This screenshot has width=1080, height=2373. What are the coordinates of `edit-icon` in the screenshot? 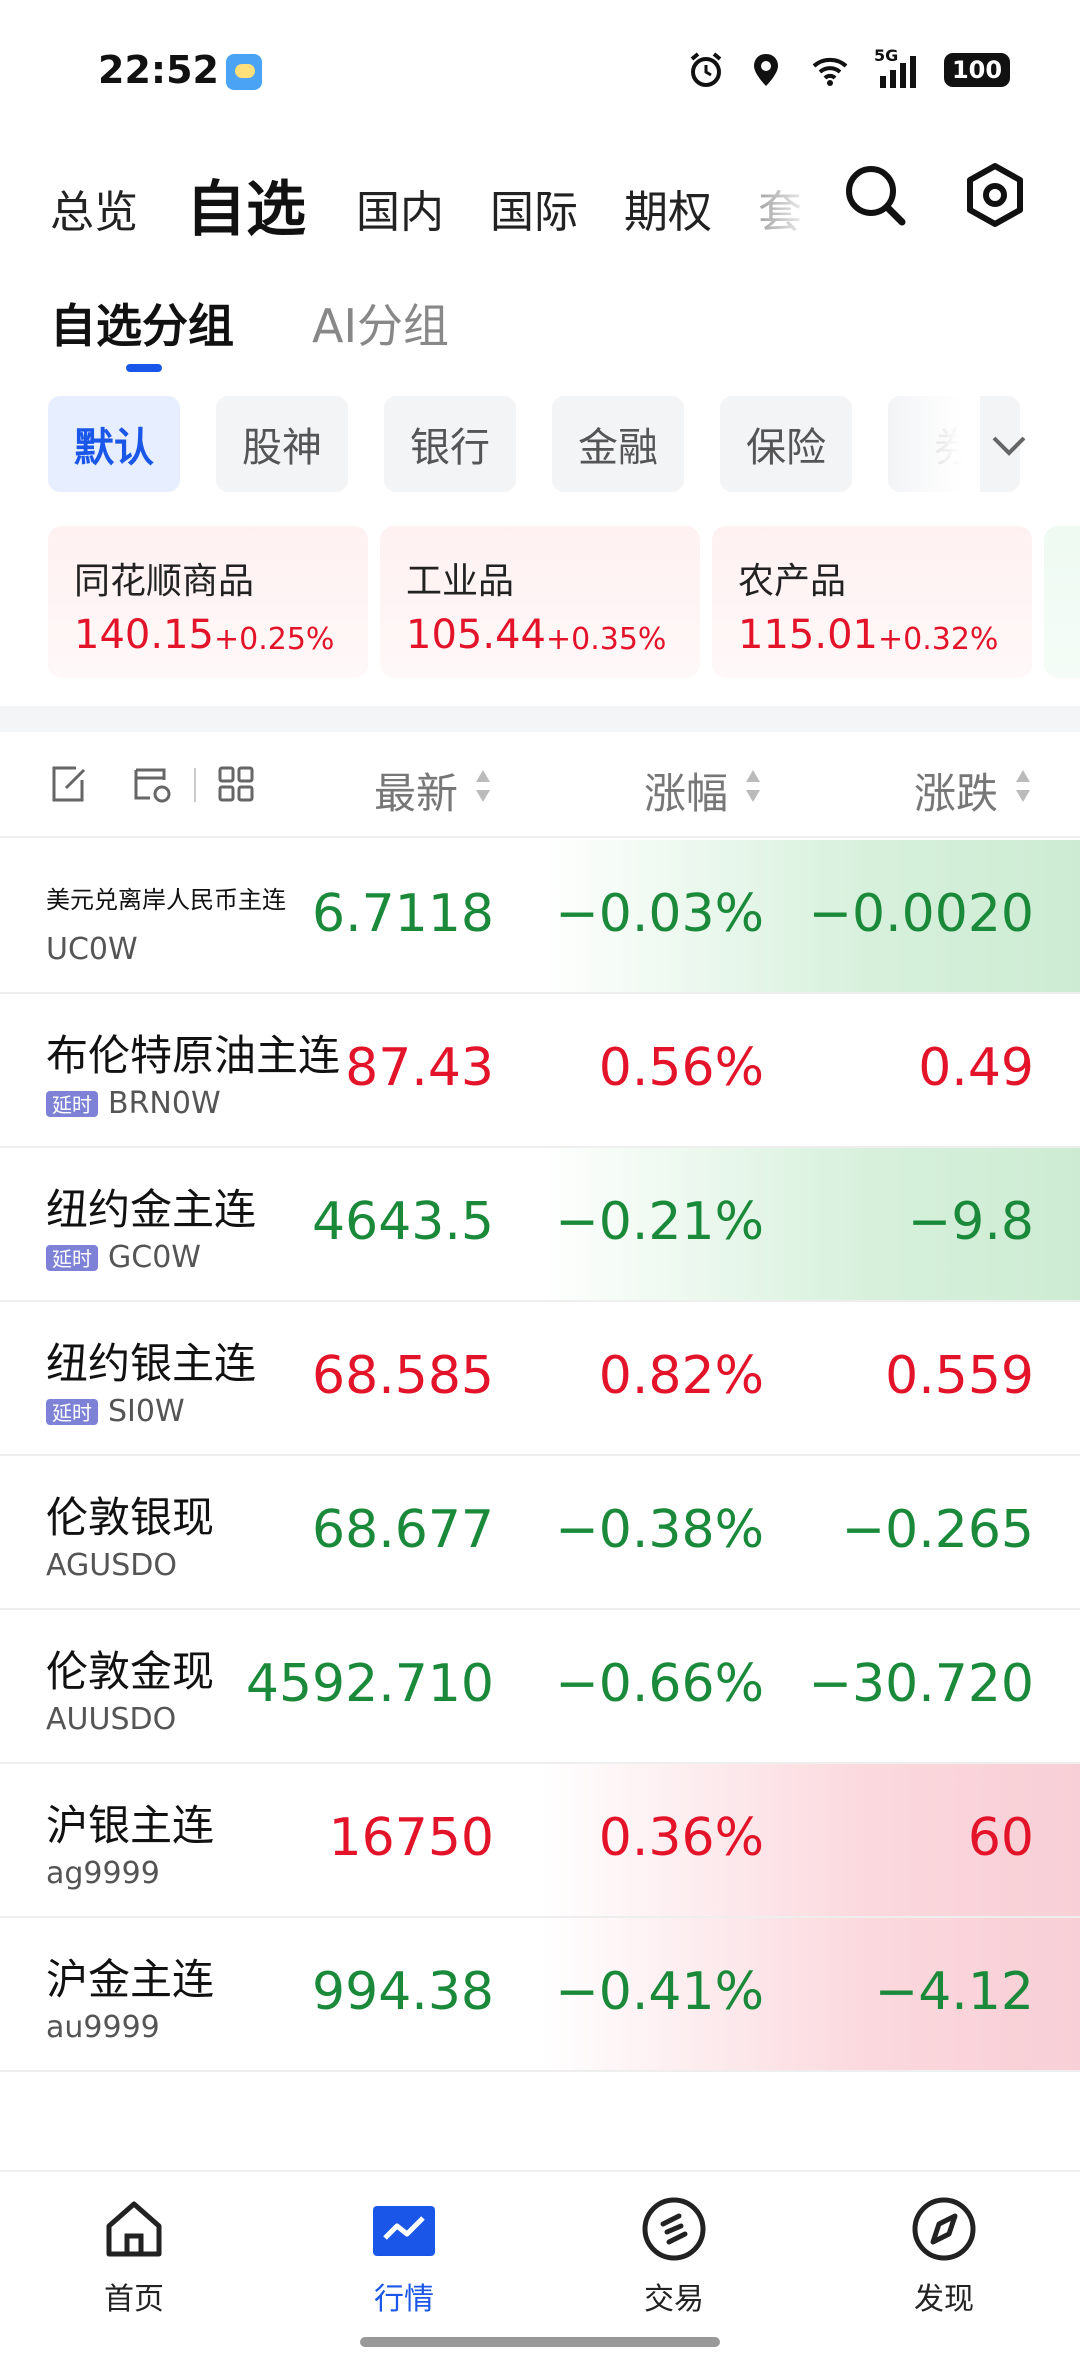 It's located at (68, 784).